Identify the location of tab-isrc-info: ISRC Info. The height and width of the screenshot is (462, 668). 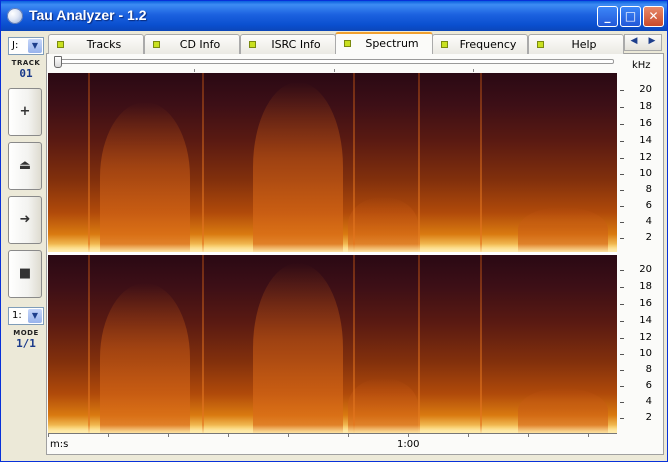
(288, 44).